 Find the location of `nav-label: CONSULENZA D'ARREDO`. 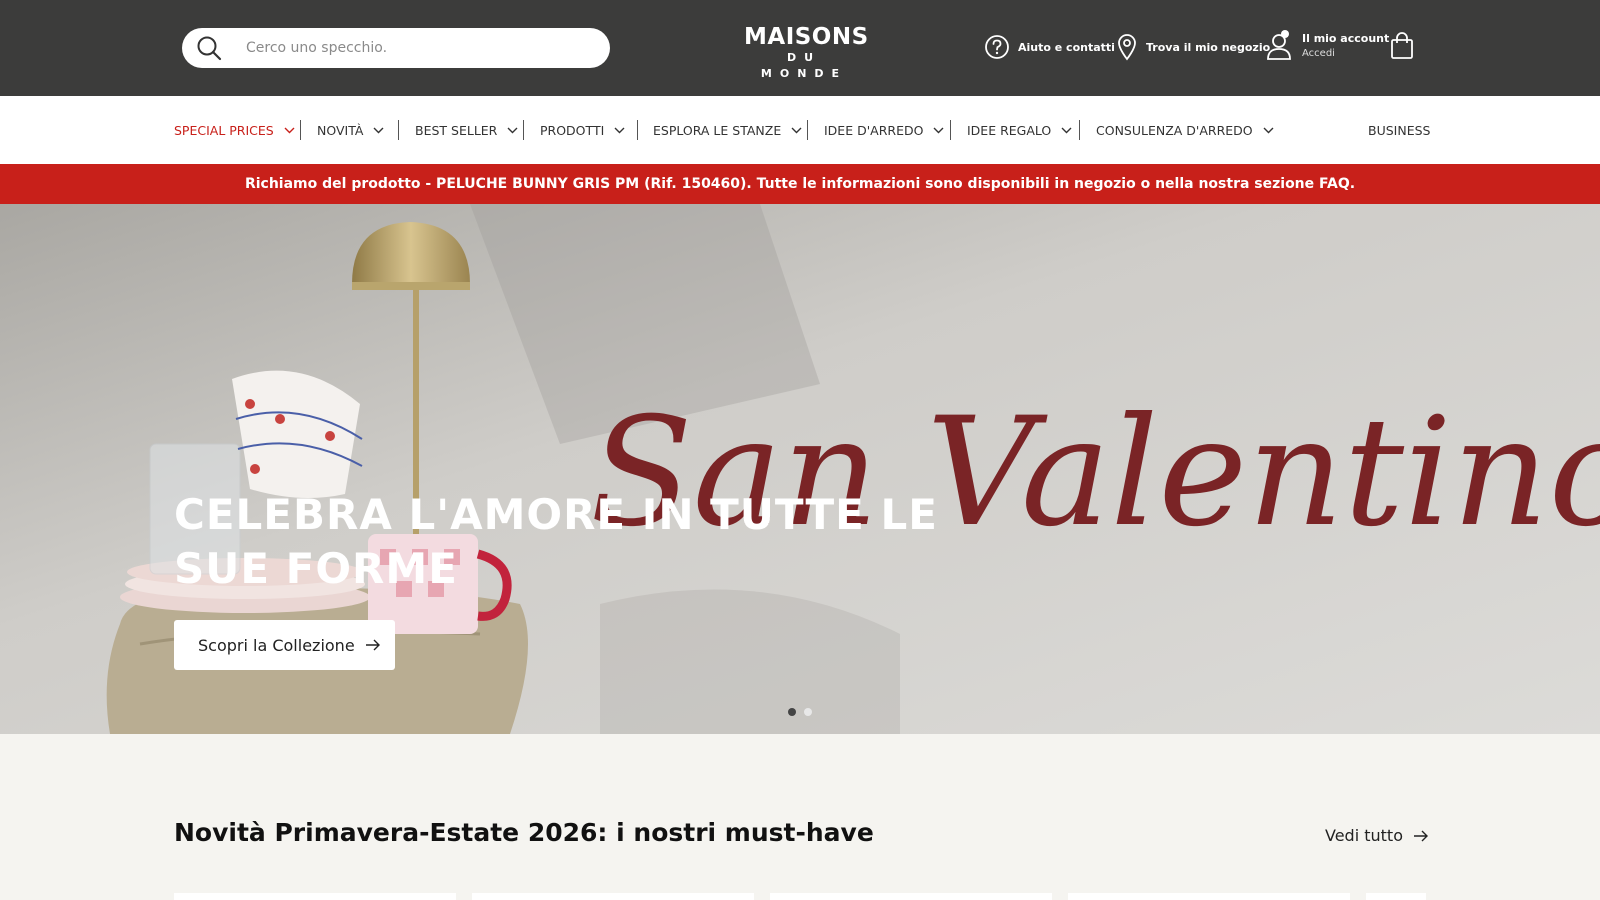

nav-label: CONSULENZA D'ARREDO is located at coordinates (1174, 130).